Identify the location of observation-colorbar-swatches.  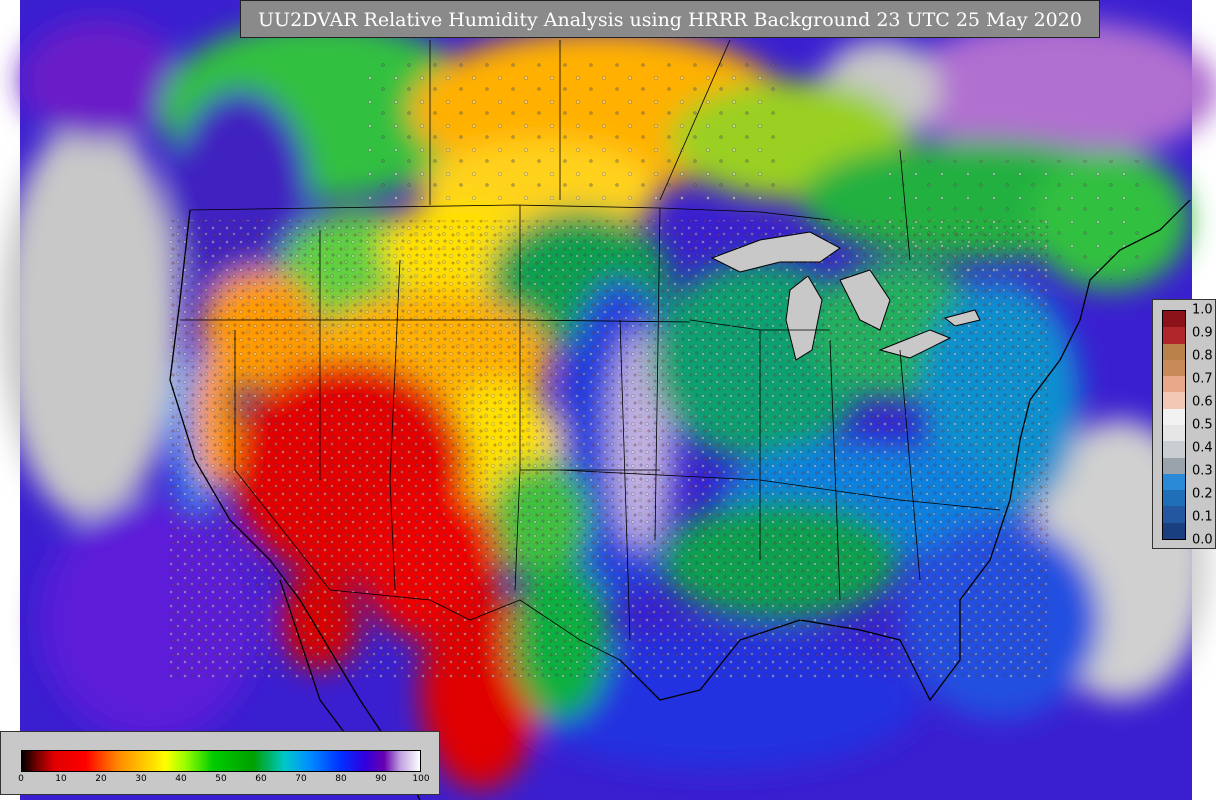
(1174, 425).